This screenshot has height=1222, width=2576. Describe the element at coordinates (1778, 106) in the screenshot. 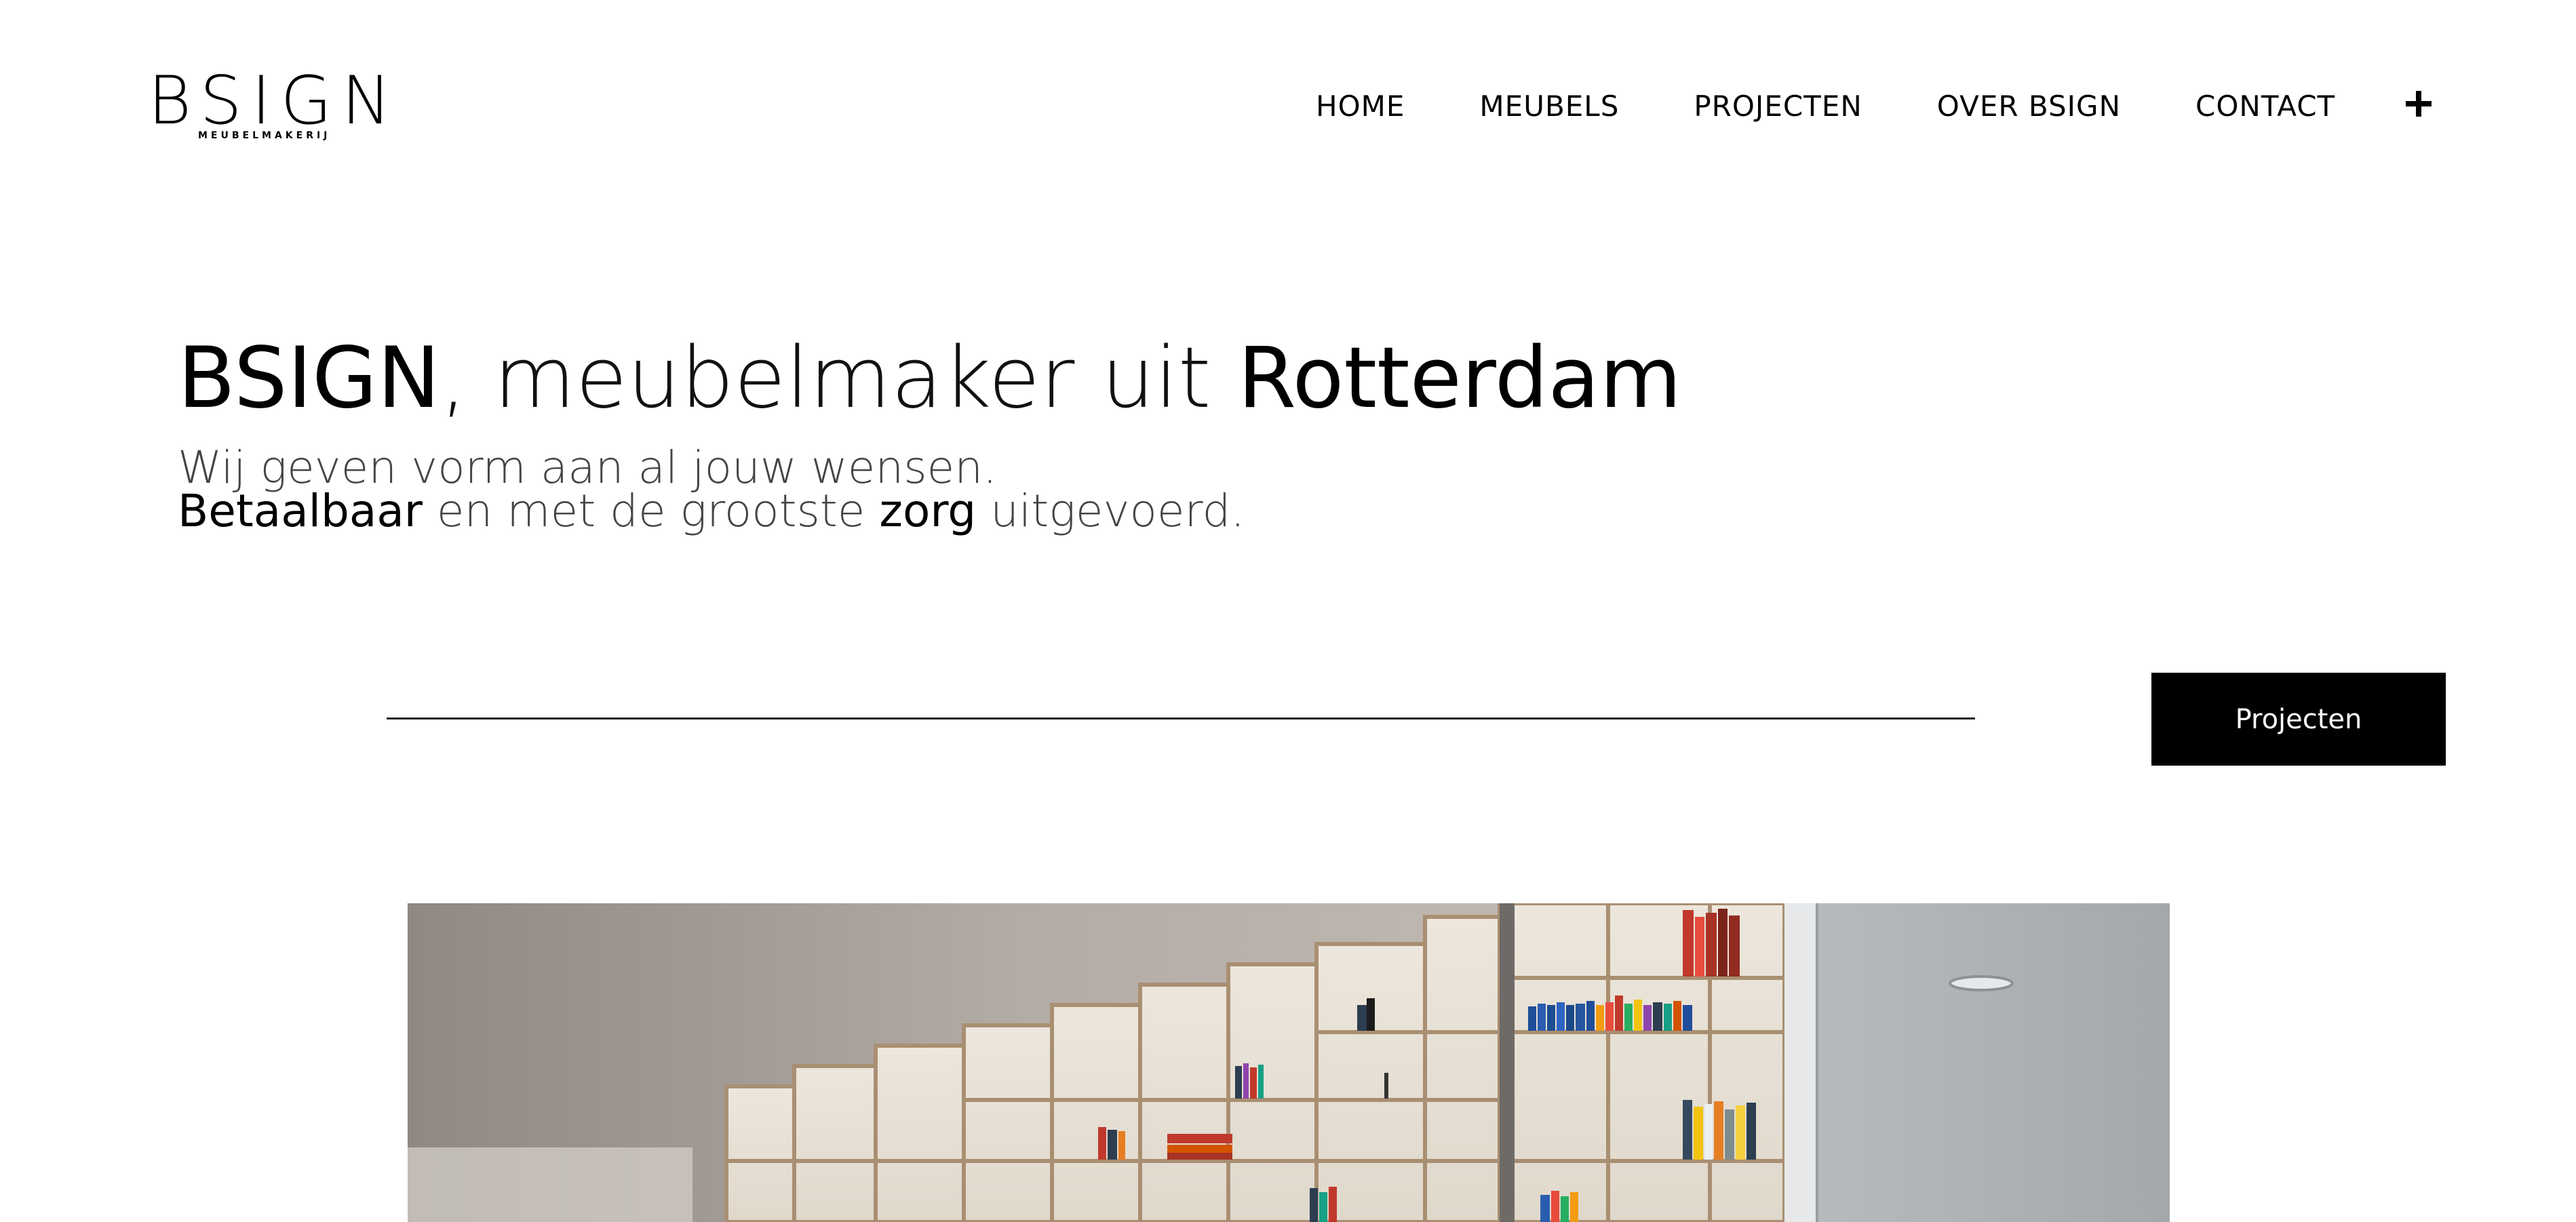

I see `nav-item-projecten: PROJECTEN` at that location.